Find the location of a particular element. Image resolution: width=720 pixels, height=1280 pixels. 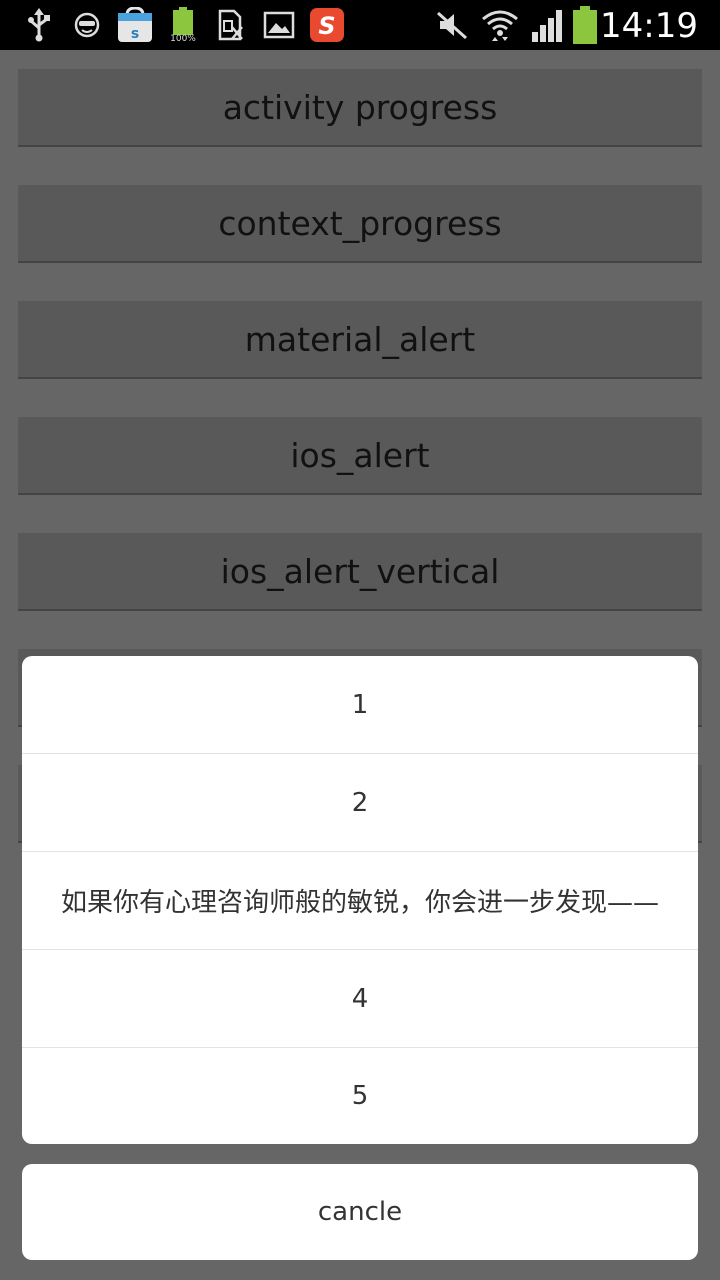

ios-alert-button: ios_alert is located at coordinates (360, 456).